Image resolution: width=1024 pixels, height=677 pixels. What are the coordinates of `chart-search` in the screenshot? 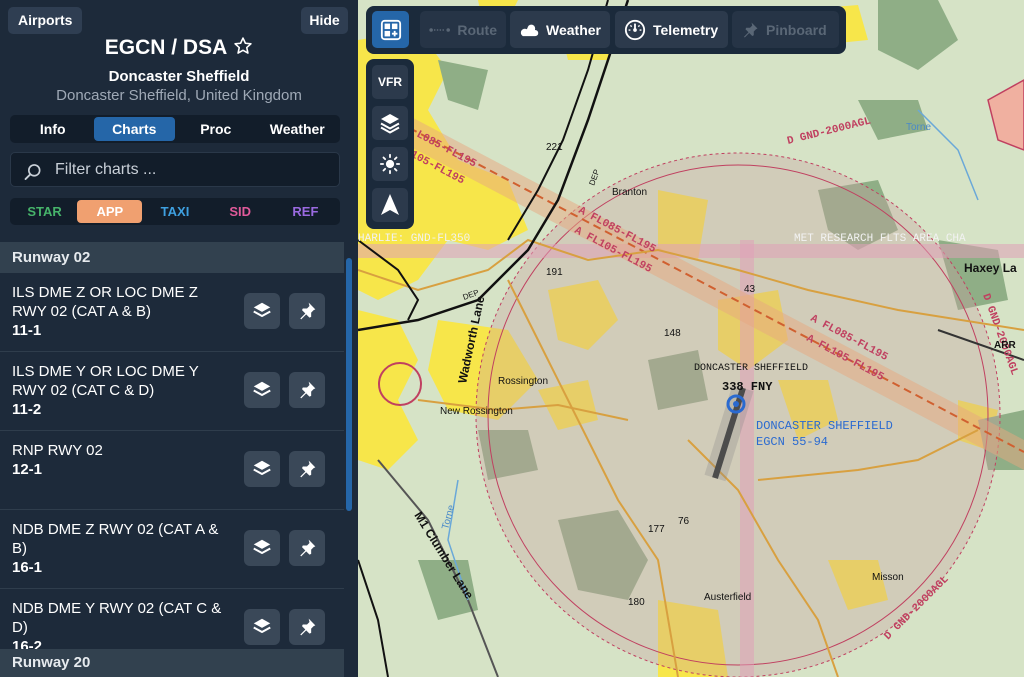 It's located at (175, 169).